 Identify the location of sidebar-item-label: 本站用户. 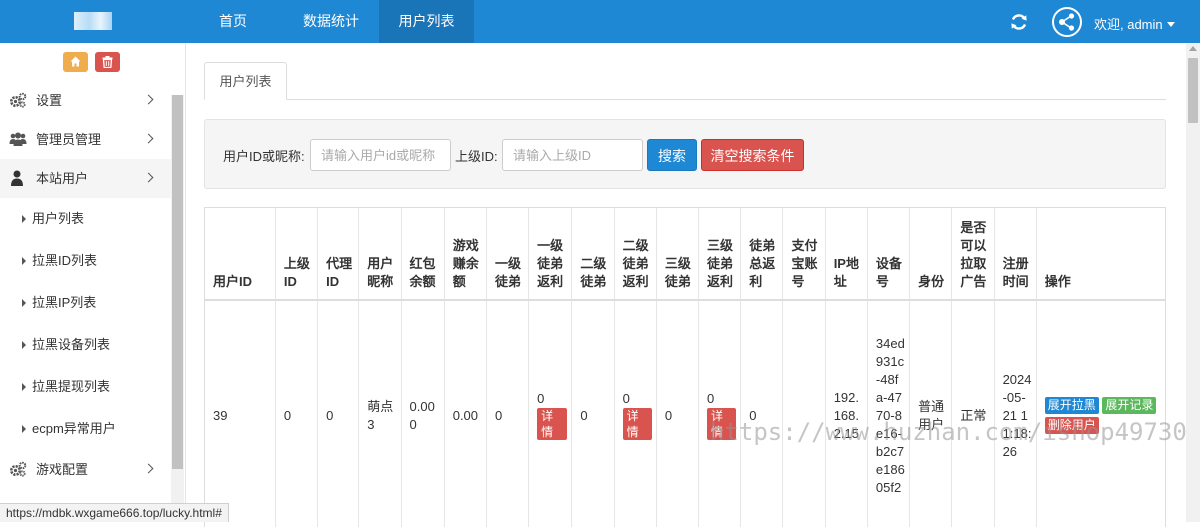
(62, 178).